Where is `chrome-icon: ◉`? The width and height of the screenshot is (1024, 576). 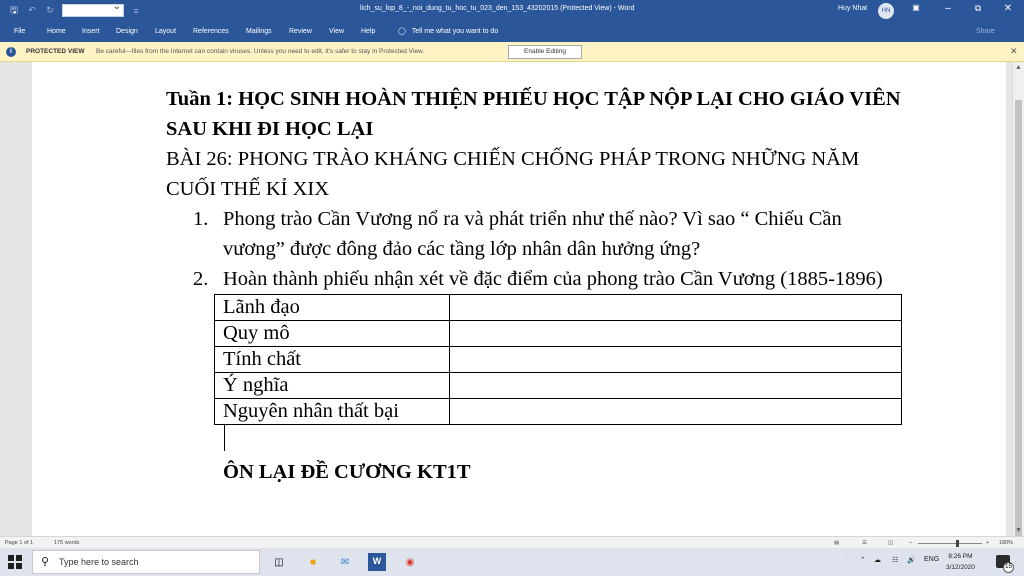 chrome-icon: ◉ is located at coordinates (410, 562).